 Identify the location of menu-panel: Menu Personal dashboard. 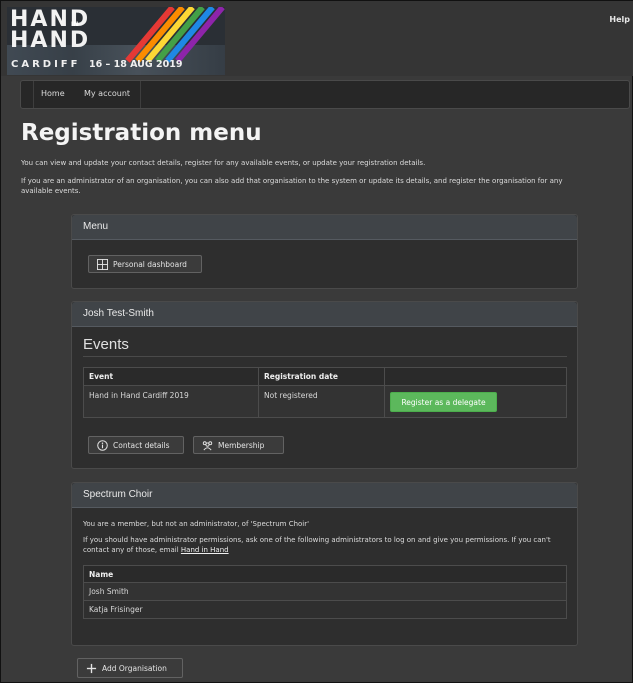
(324, 251).